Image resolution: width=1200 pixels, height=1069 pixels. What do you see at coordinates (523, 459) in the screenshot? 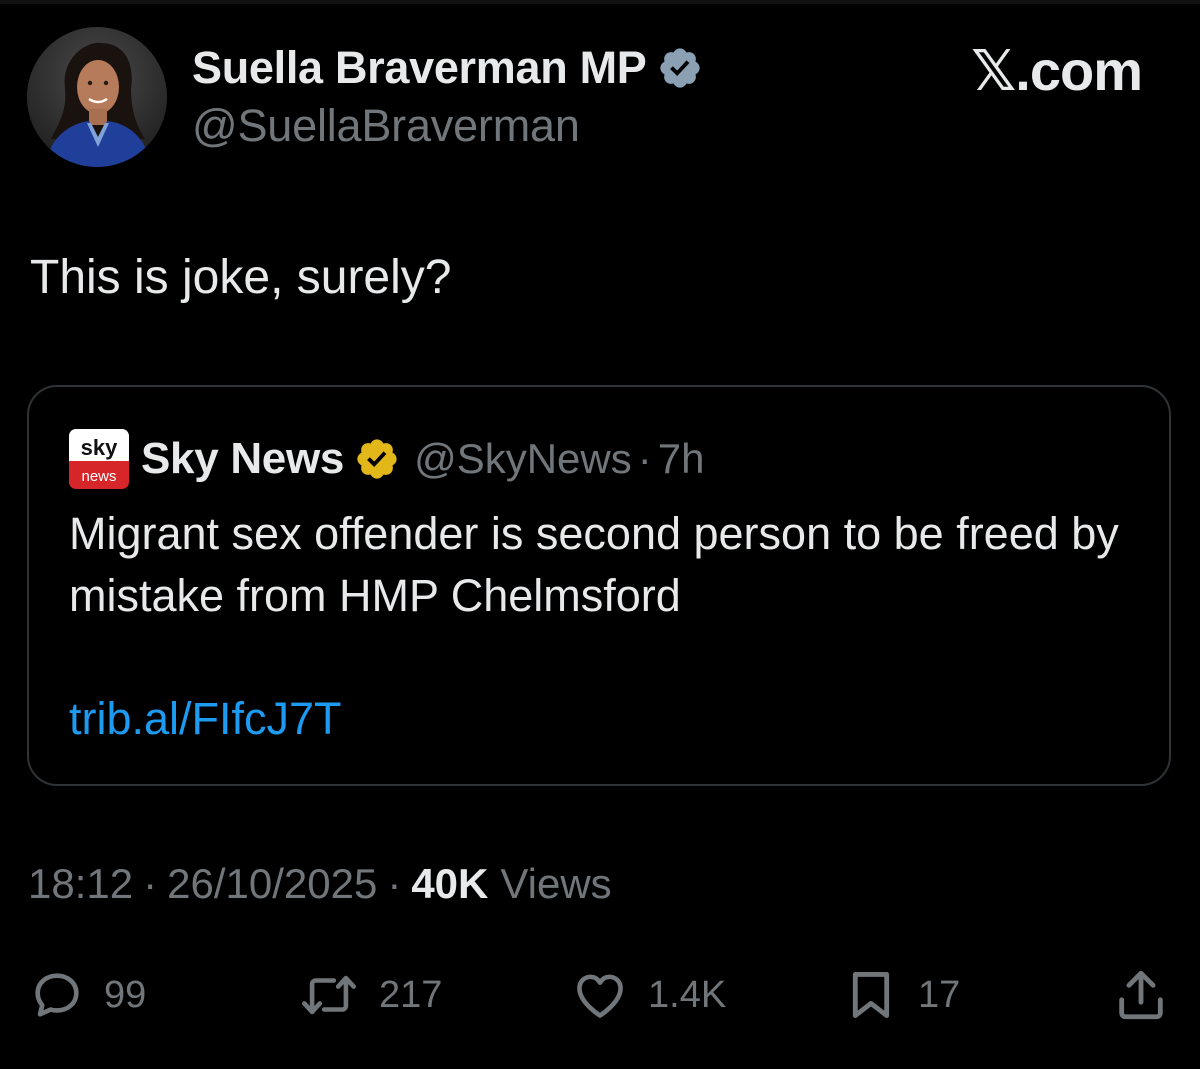
I see `quote-author-handle: @SkyNews` at bounding box center [523, 459].